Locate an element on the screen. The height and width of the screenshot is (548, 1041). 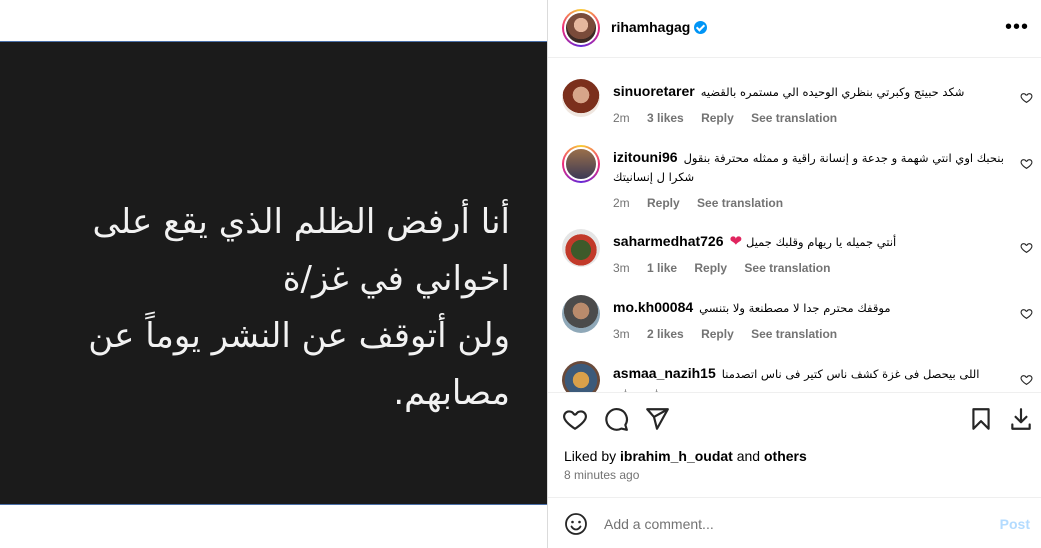
liked-by-line: Liked by ibrahim_h_oudat and others is located at coordinates (685, 456).